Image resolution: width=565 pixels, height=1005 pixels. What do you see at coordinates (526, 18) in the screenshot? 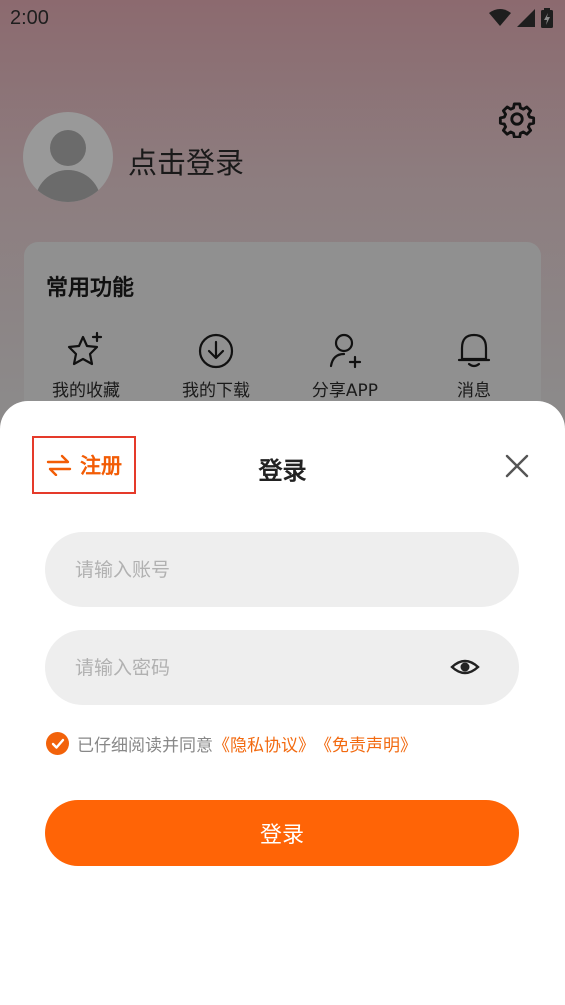
I see `signal-icon` at bounding box center [526, 18].